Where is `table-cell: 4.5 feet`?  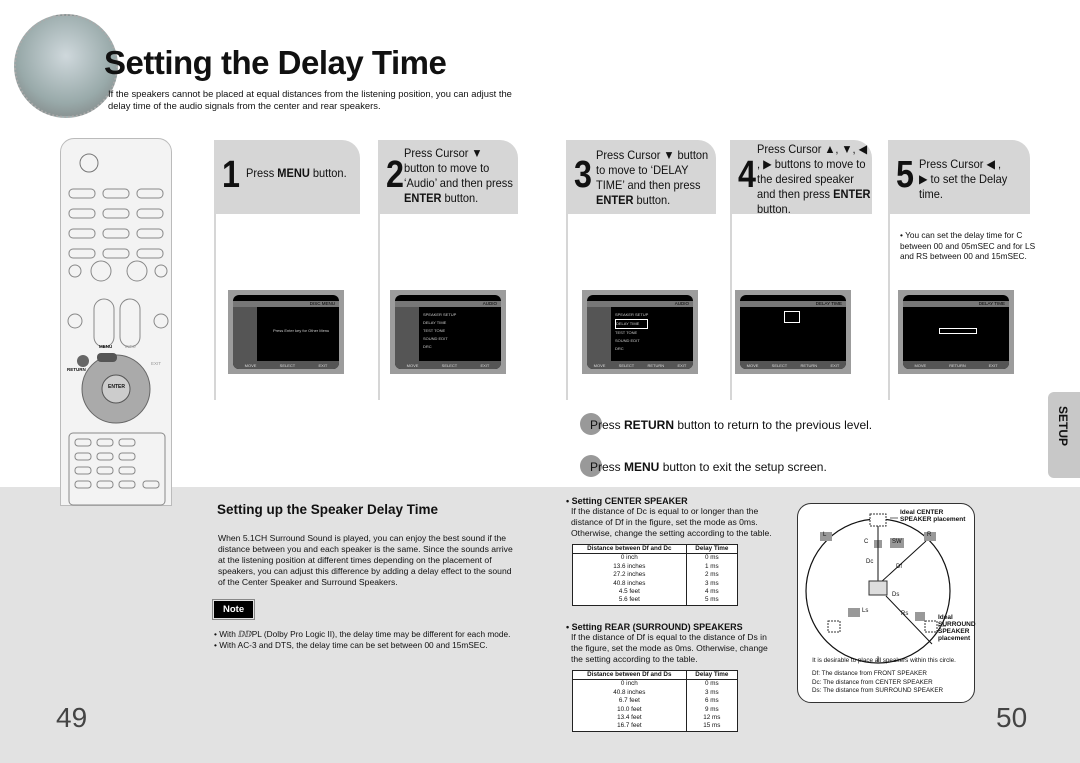
table-cell: 4.5 feet is located at coordinates (629, 592).